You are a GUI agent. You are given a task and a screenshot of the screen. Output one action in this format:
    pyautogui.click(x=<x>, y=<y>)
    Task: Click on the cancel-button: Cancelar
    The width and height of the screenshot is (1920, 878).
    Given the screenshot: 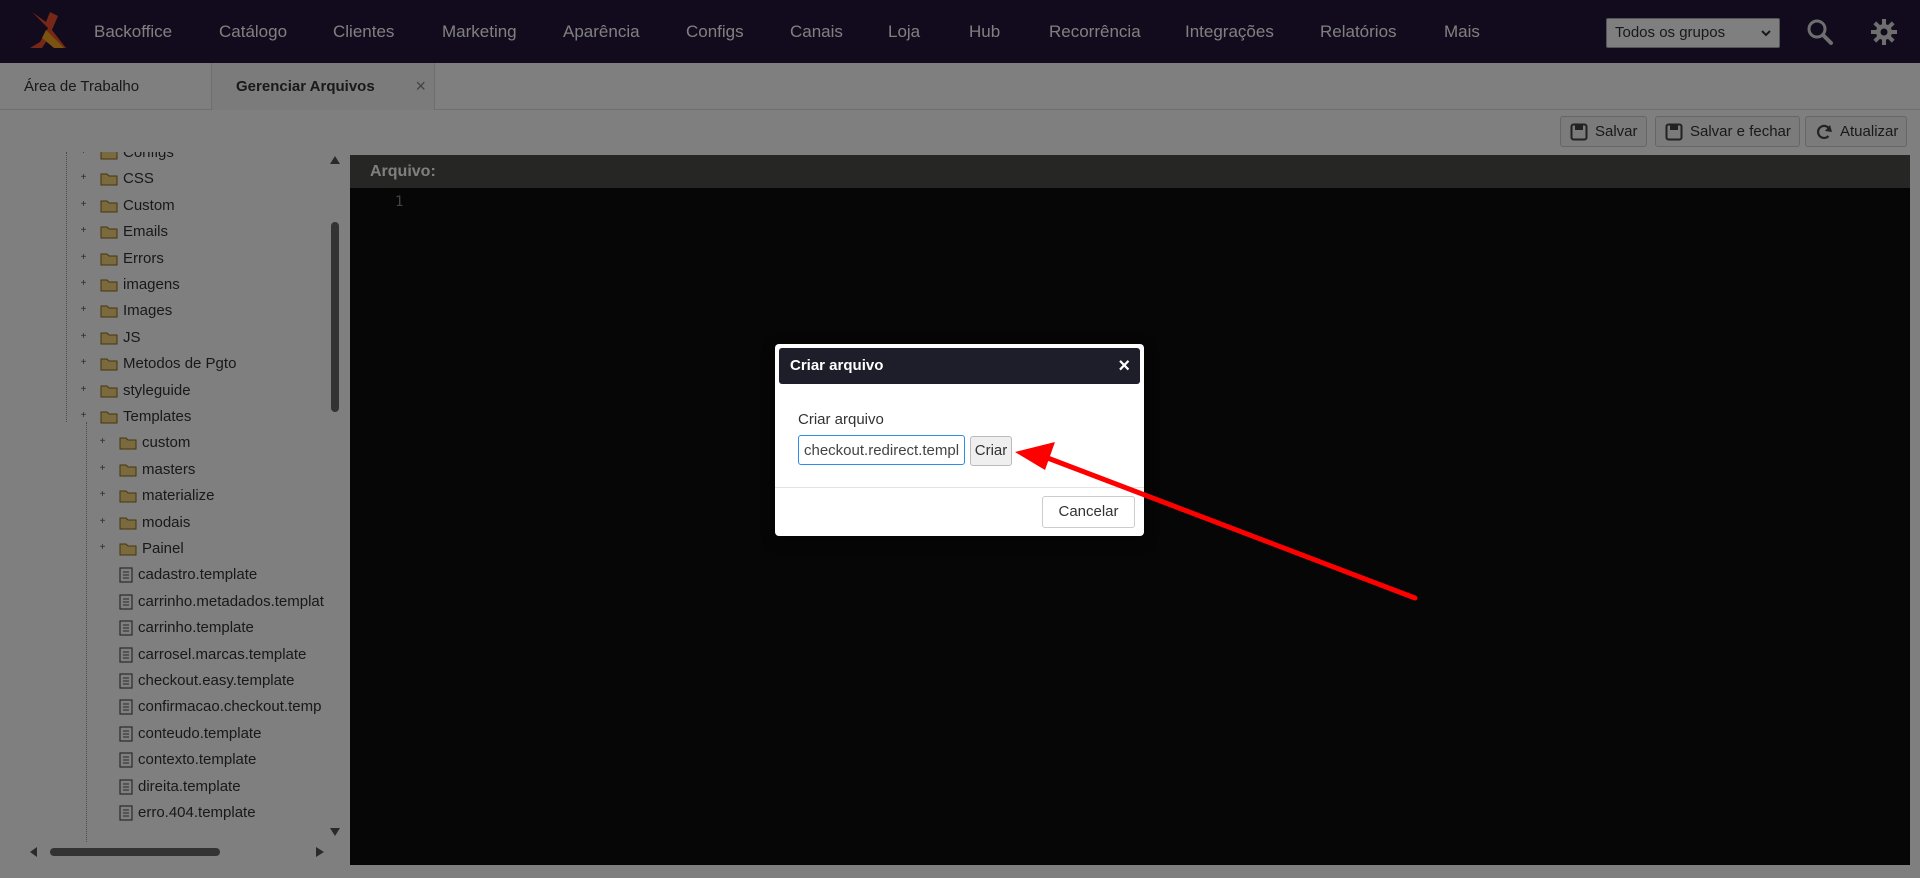 What is the action you would take?
    pyautogui.click(x=1088, y=512)
    